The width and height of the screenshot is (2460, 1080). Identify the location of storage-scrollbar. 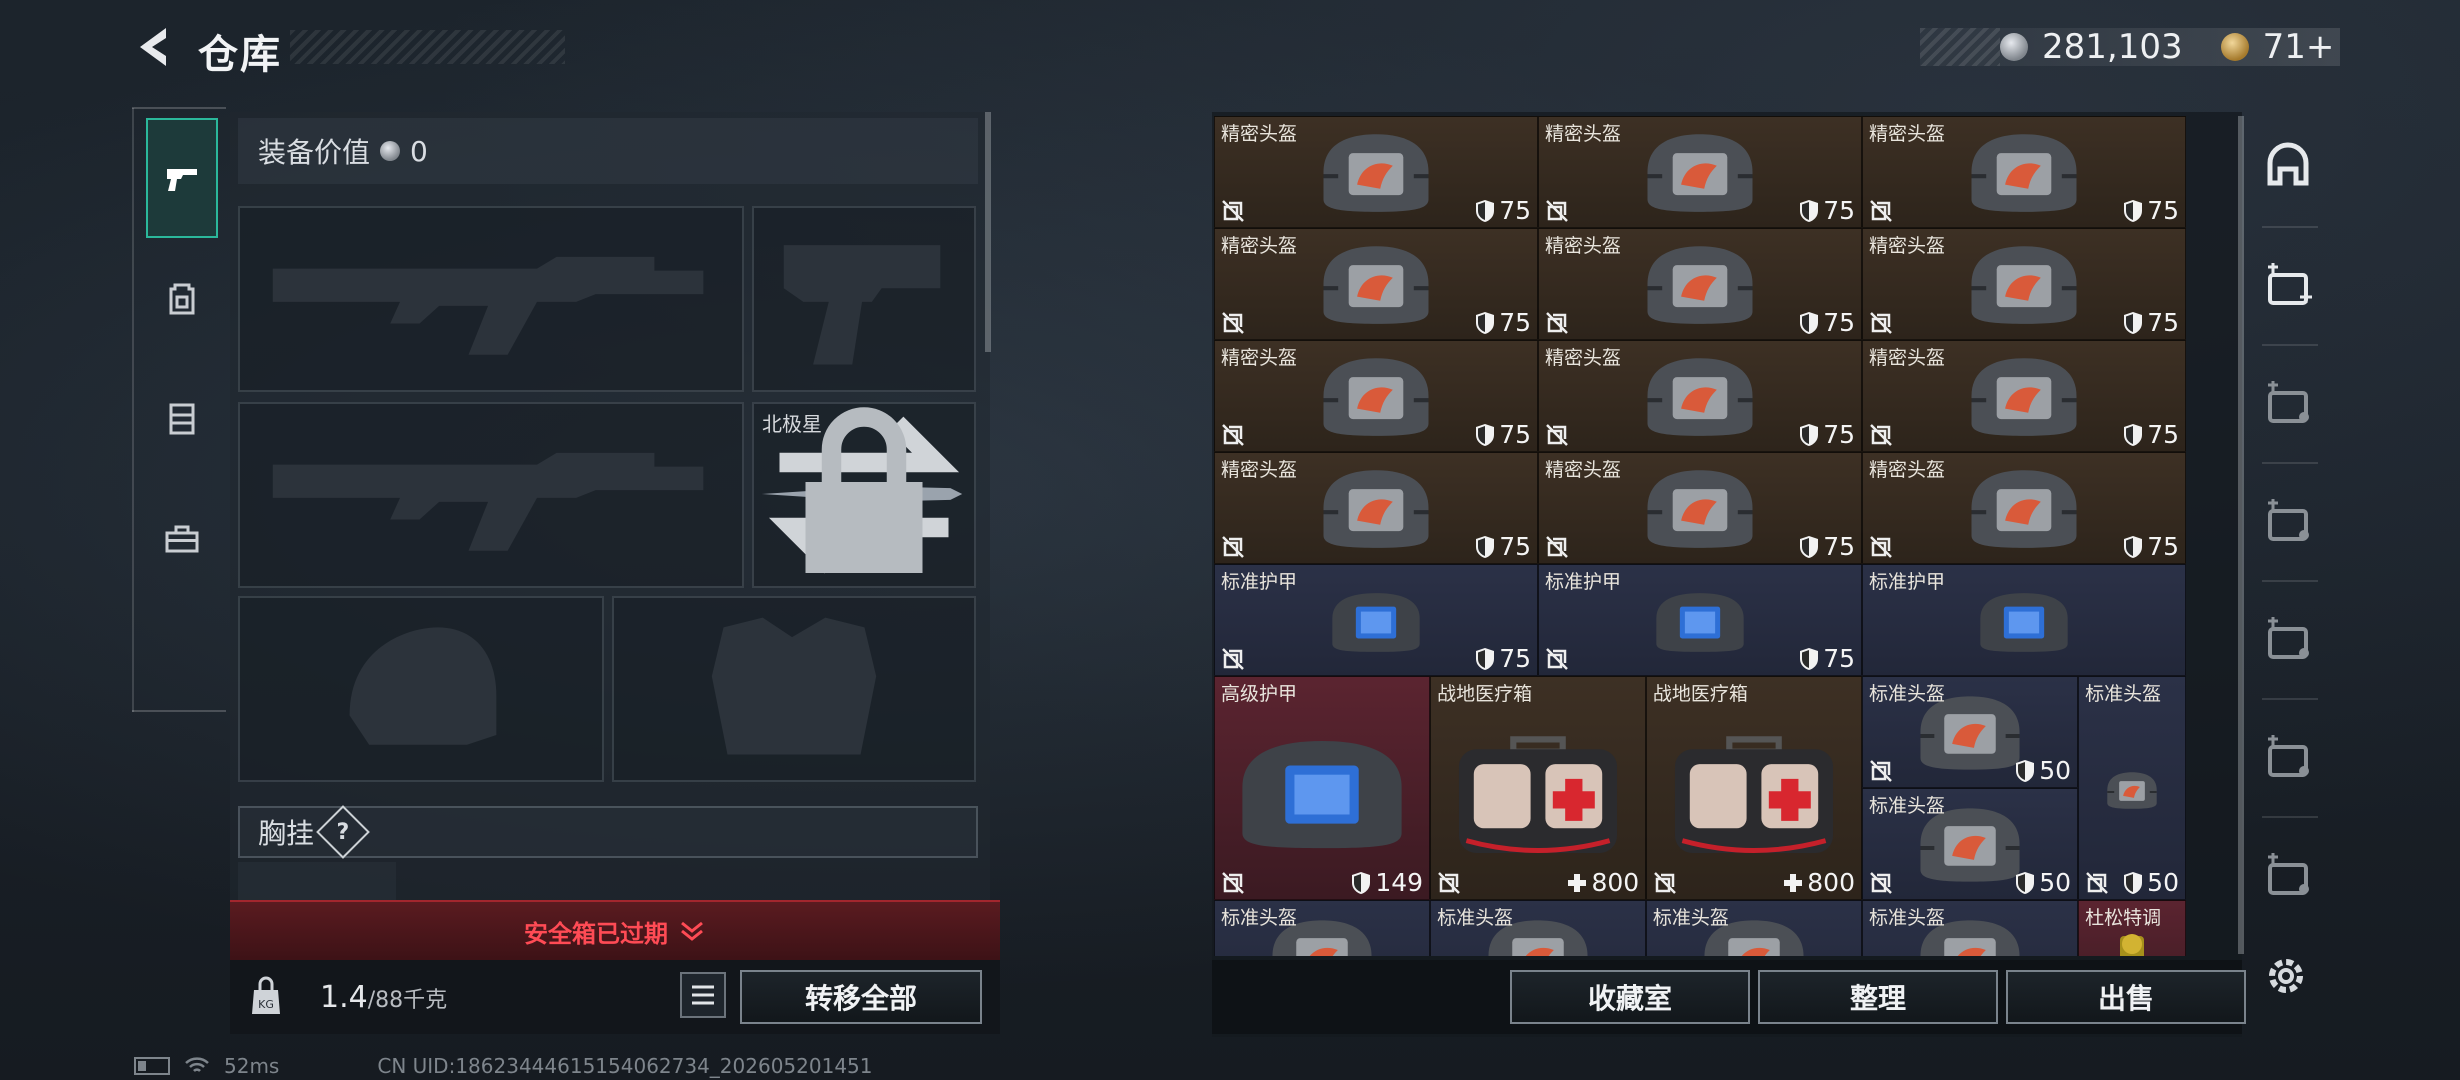
(2241, 535).